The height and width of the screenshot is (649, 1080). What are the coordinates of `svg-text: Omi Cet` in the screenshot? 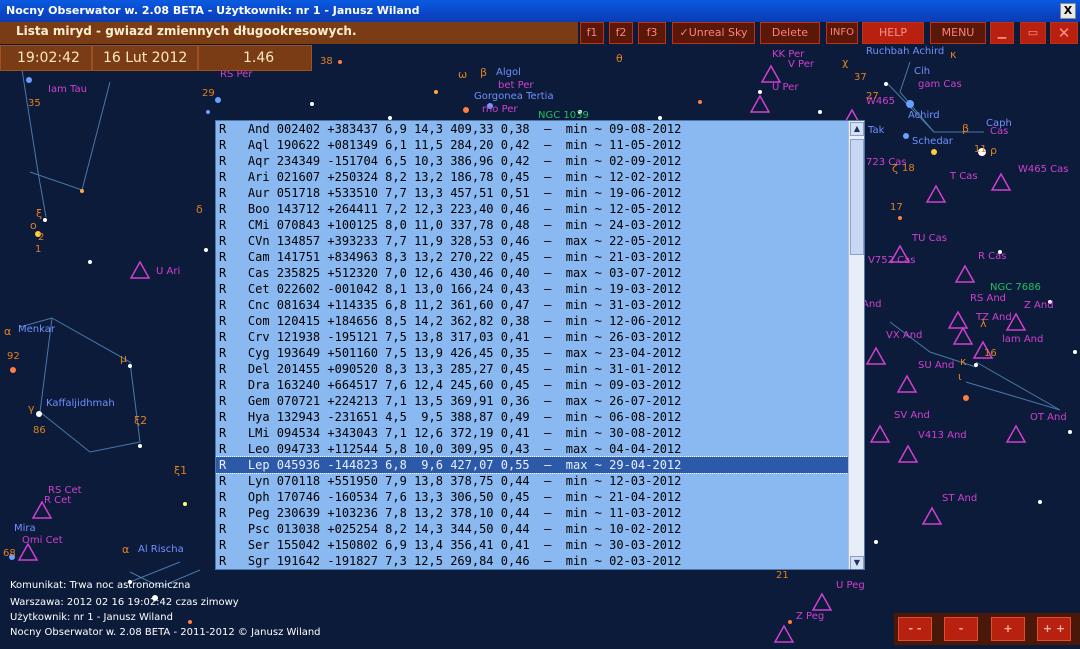 It's located at (42, 540).